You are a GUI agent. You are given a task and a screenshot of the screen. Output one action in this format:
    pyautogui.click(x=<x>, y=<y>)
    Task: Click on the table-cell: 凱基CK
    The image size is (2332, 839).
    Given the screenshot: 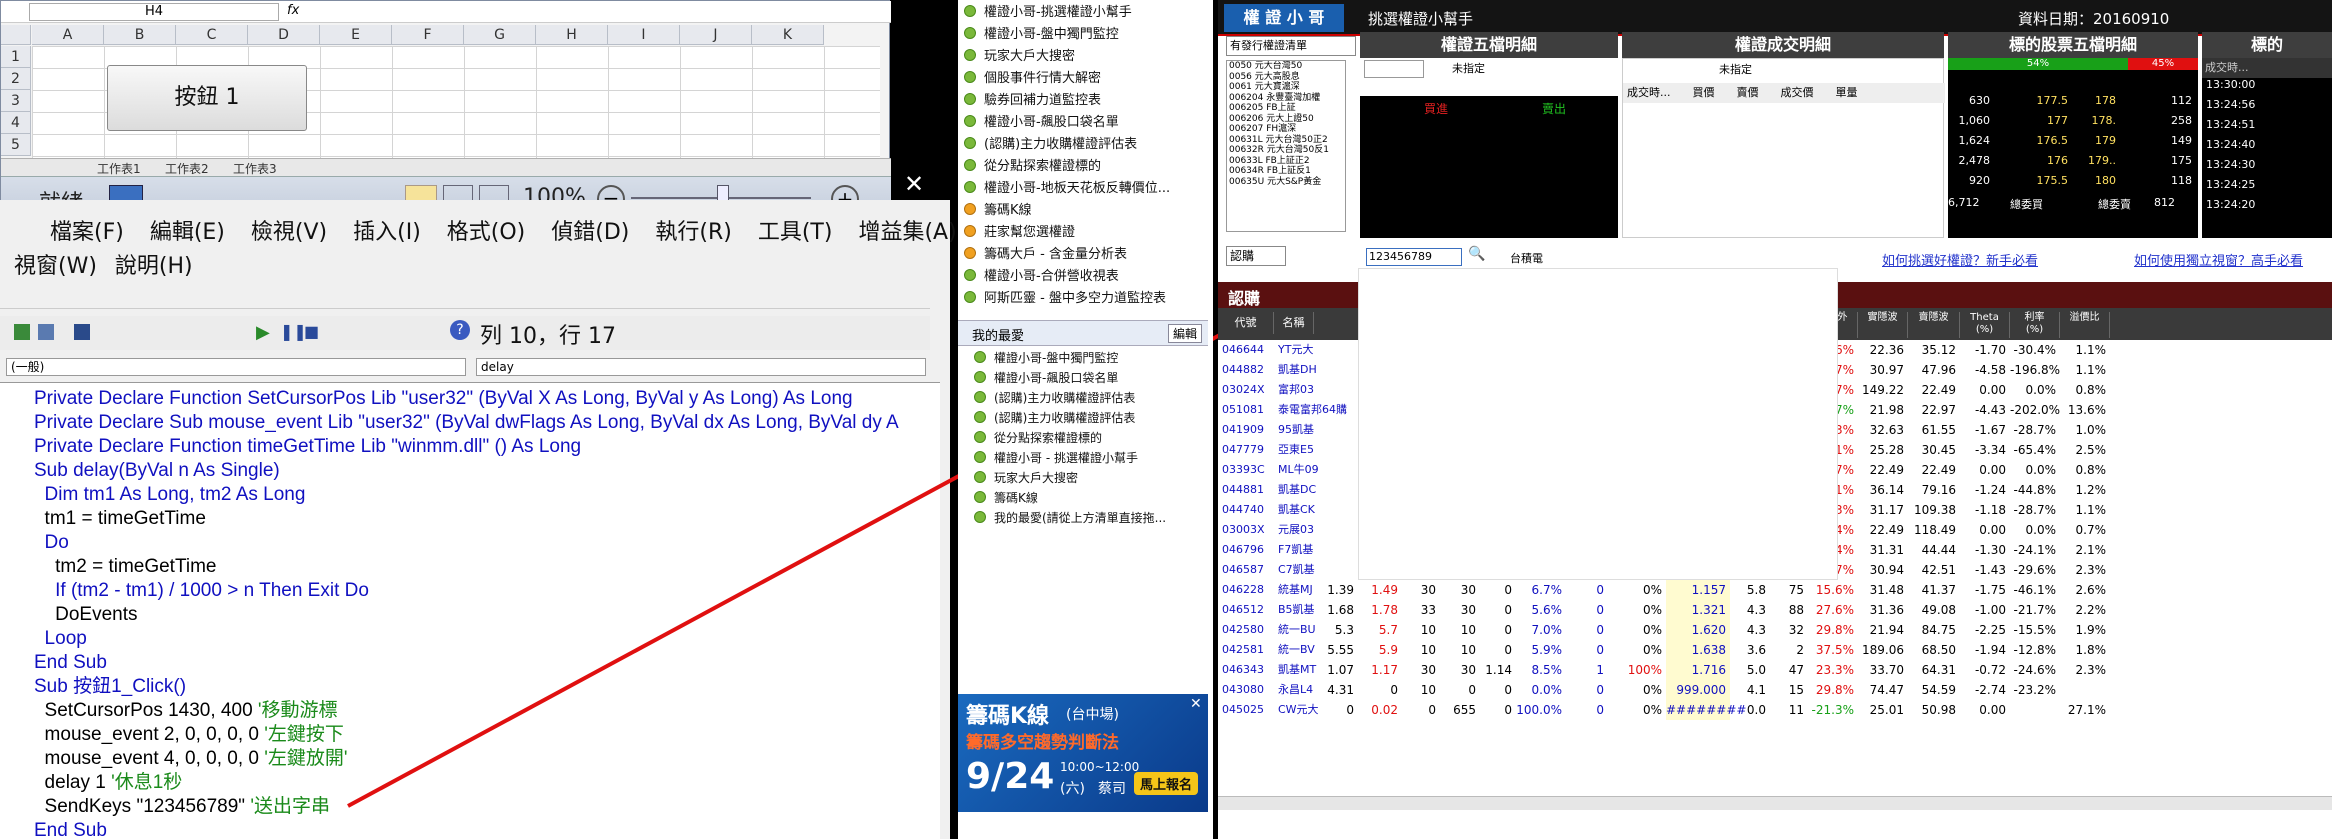 What is the action you would take?
    pyautogui.click(x=1294, y=510)
    